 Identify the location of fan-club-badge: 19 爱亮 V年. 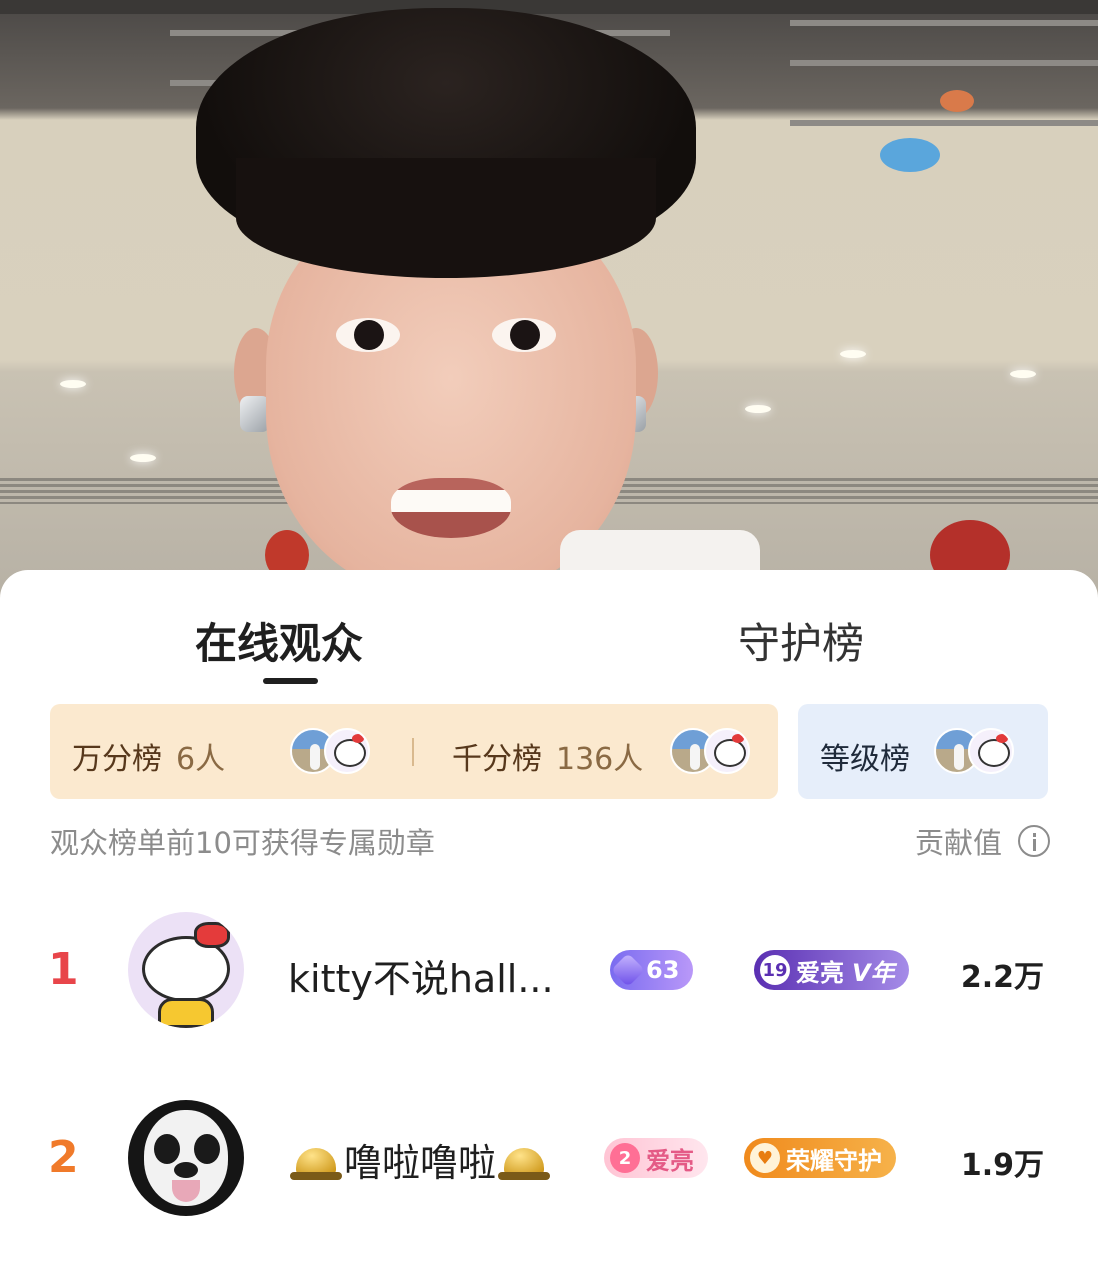
(831, 970).